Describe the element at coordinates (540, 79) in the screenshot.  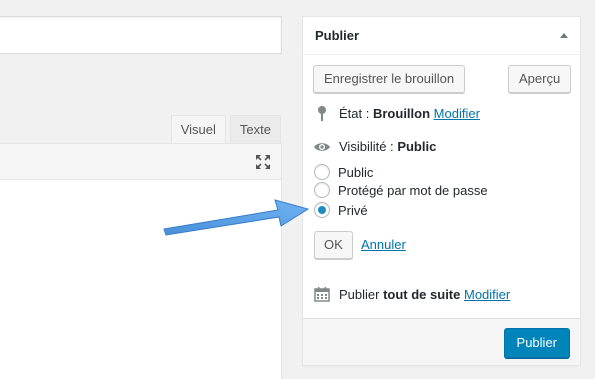
I see `preview-button: Aperçu` at that location.